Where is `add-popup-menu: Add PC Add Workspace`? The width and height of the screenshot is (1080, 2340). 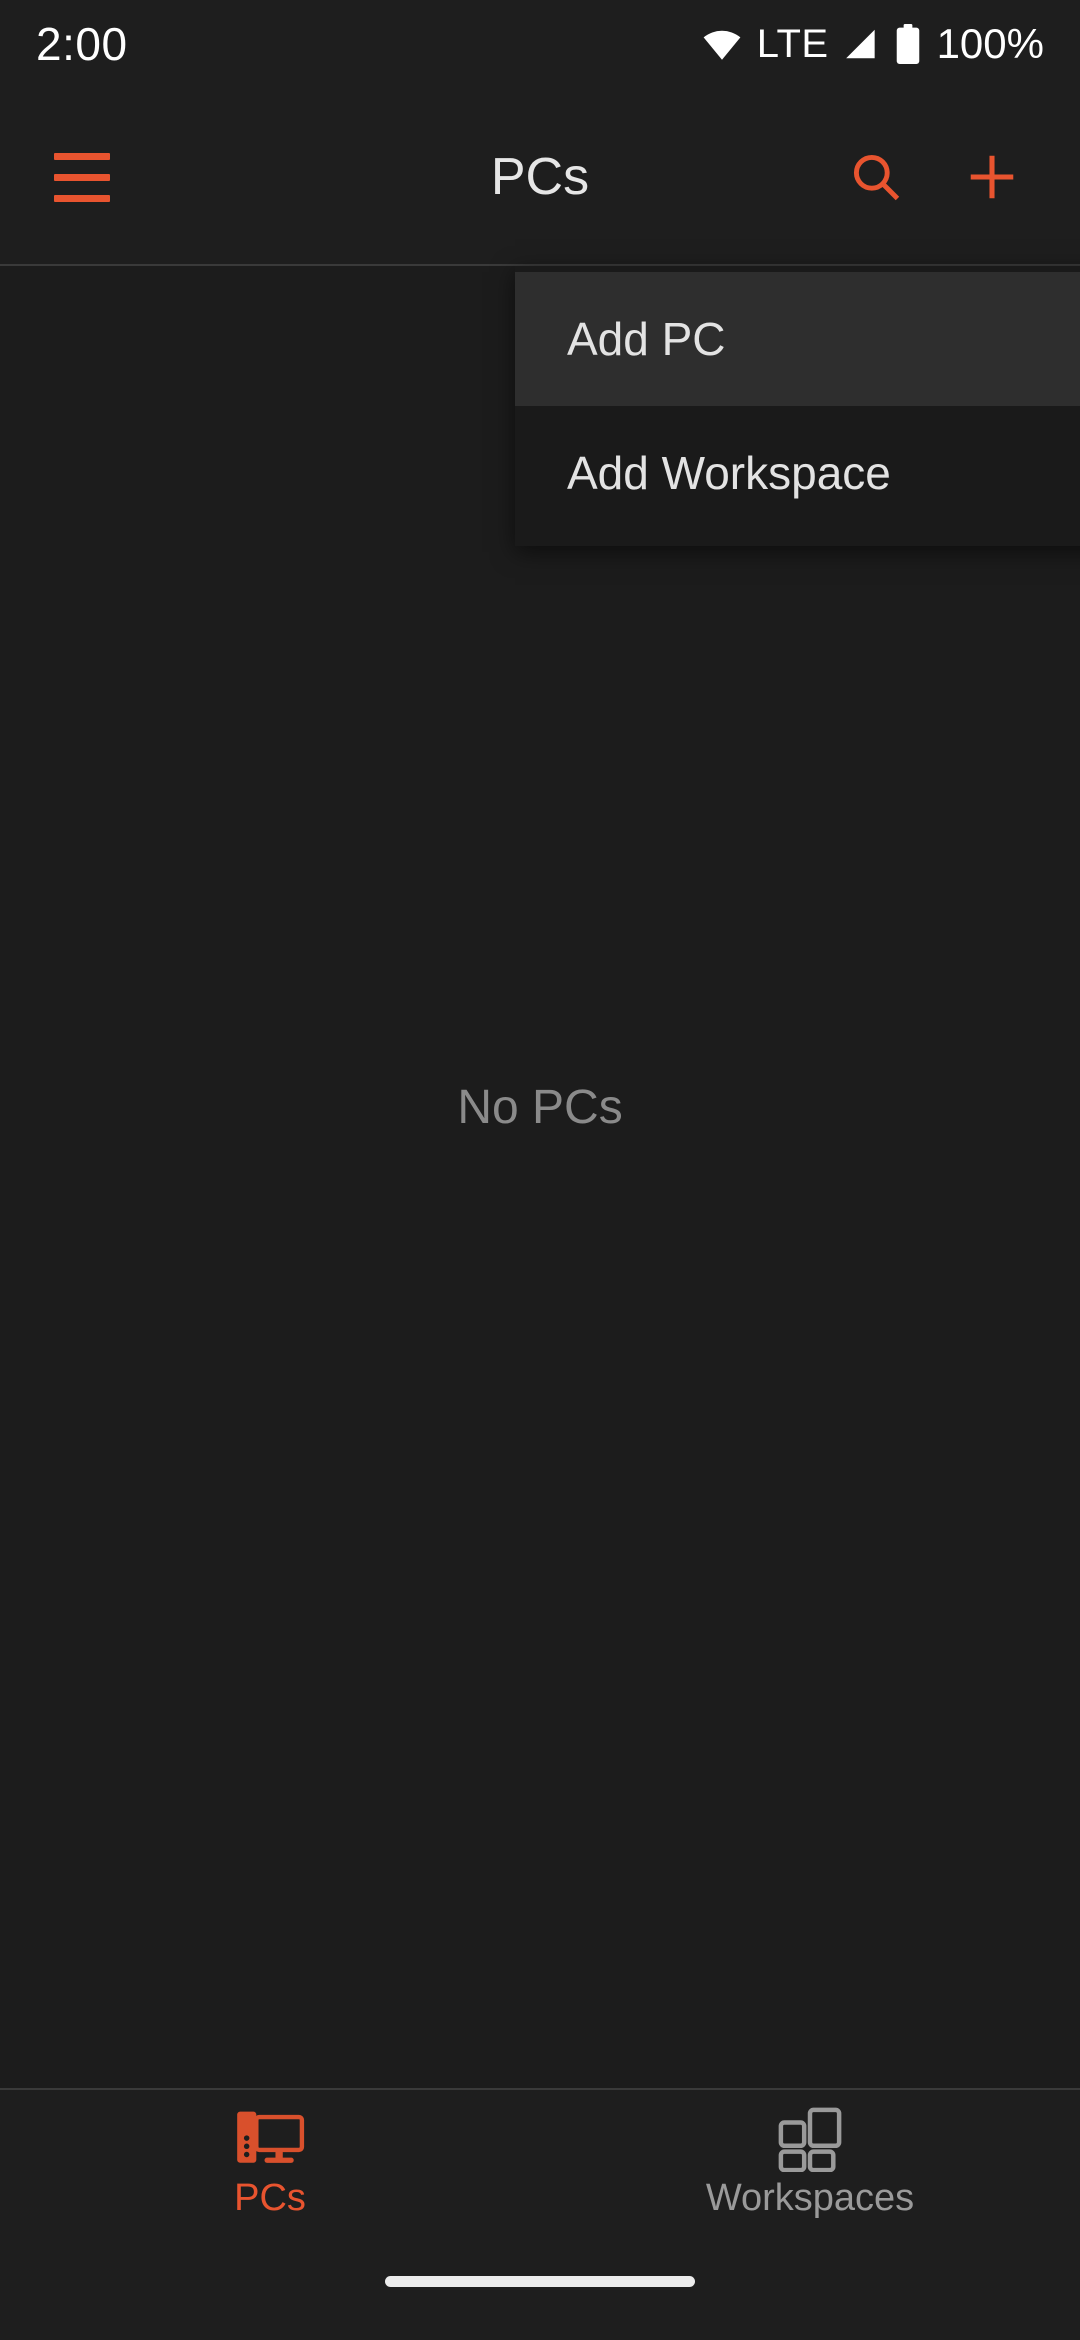 add-popup-menu: Add PC Add Workspace is located at coordinates (797, 406).